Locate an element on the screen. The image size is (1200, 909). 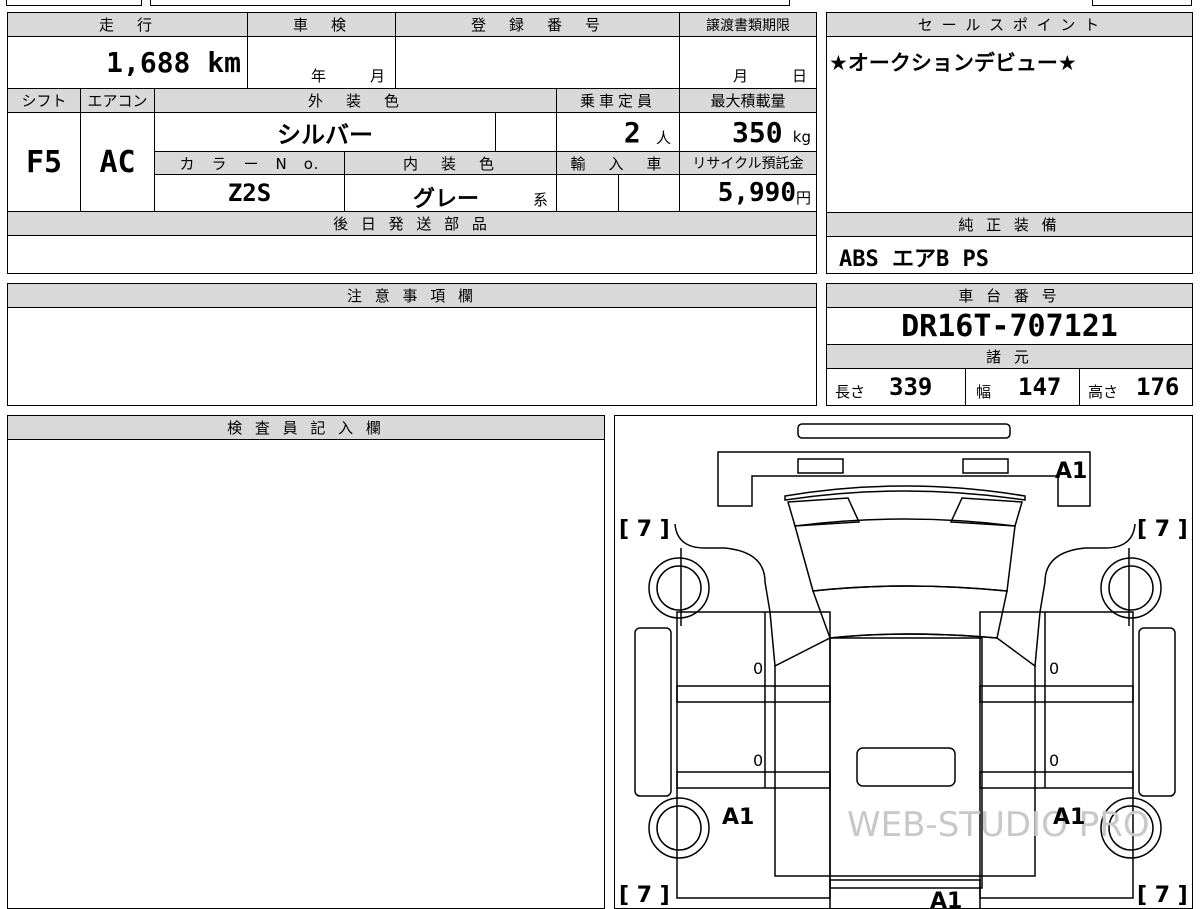
spec-width-value: 147 is located at coordinates (1040, 387).